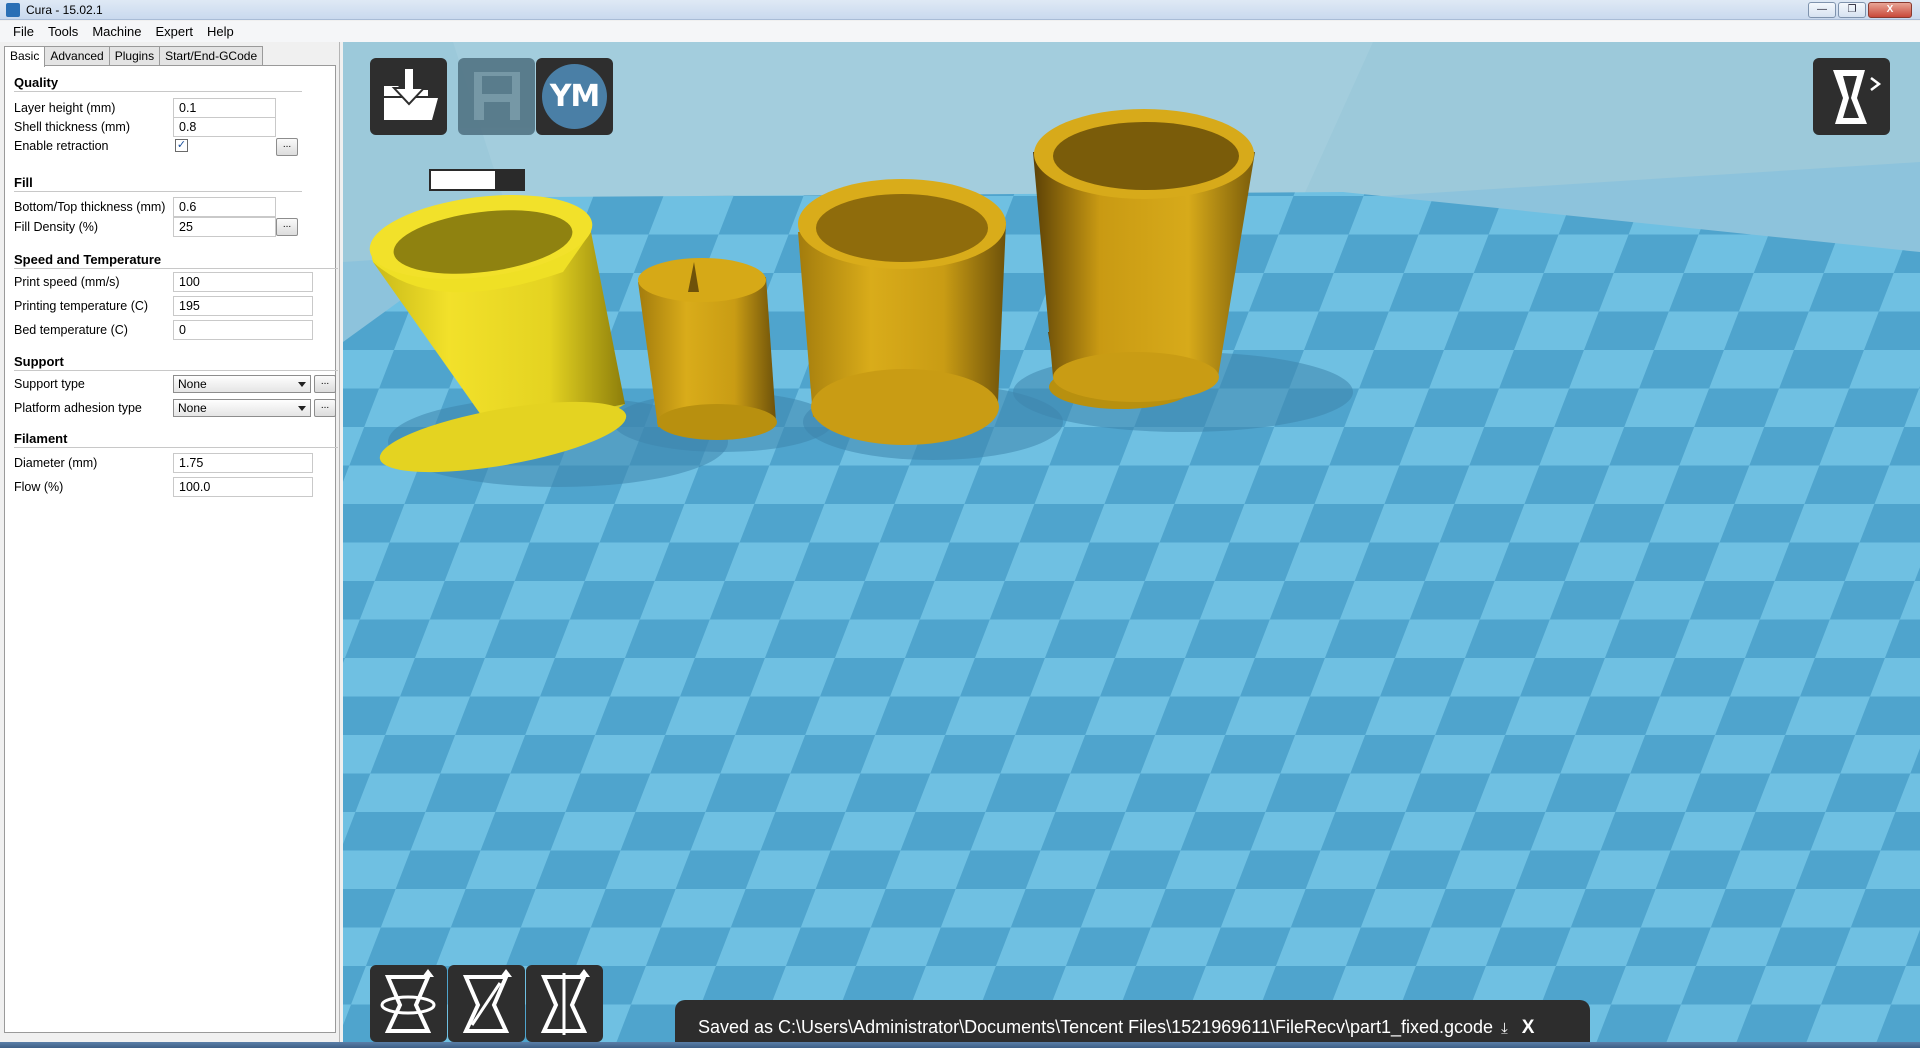  I want to click on shell-thickness-input, so click(224, 127).